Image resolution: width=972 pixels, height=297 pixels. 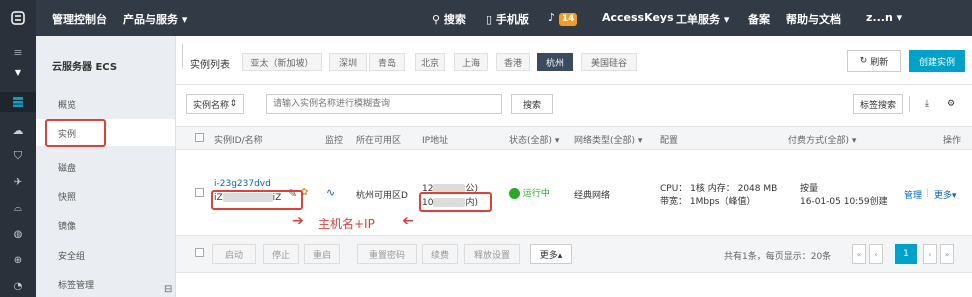 I want to click on stop-button: 停止, so click(x=281, y=254).